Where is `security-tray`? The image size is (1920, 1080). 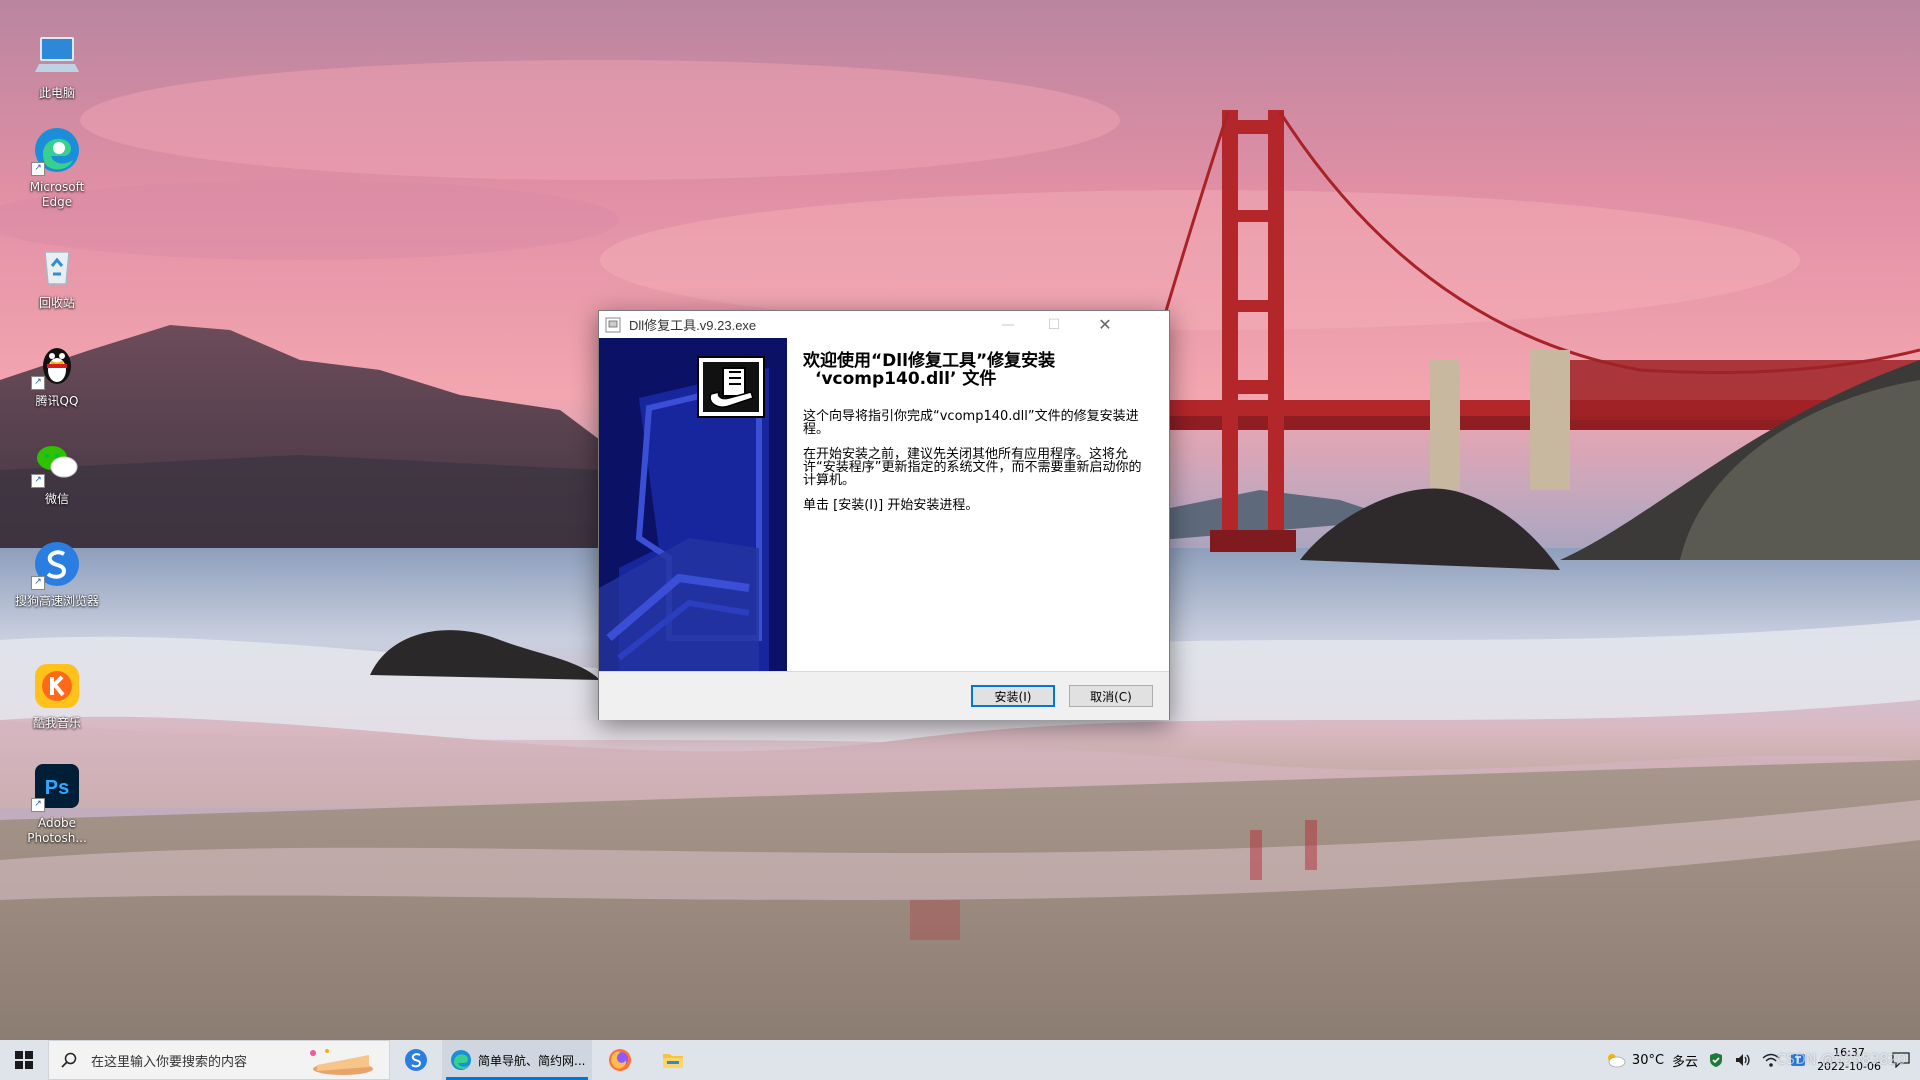 security-tray is located at coordinates (1716, 1060).